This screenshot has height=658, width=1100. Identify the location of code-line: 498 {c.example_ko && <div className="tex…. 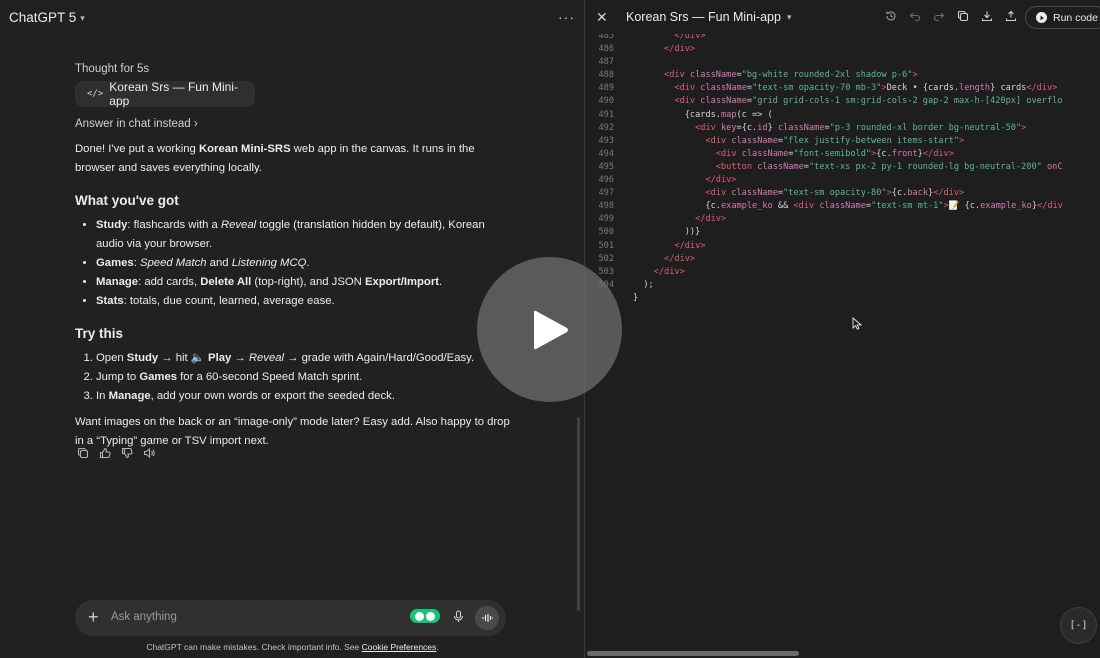
(842, 206).